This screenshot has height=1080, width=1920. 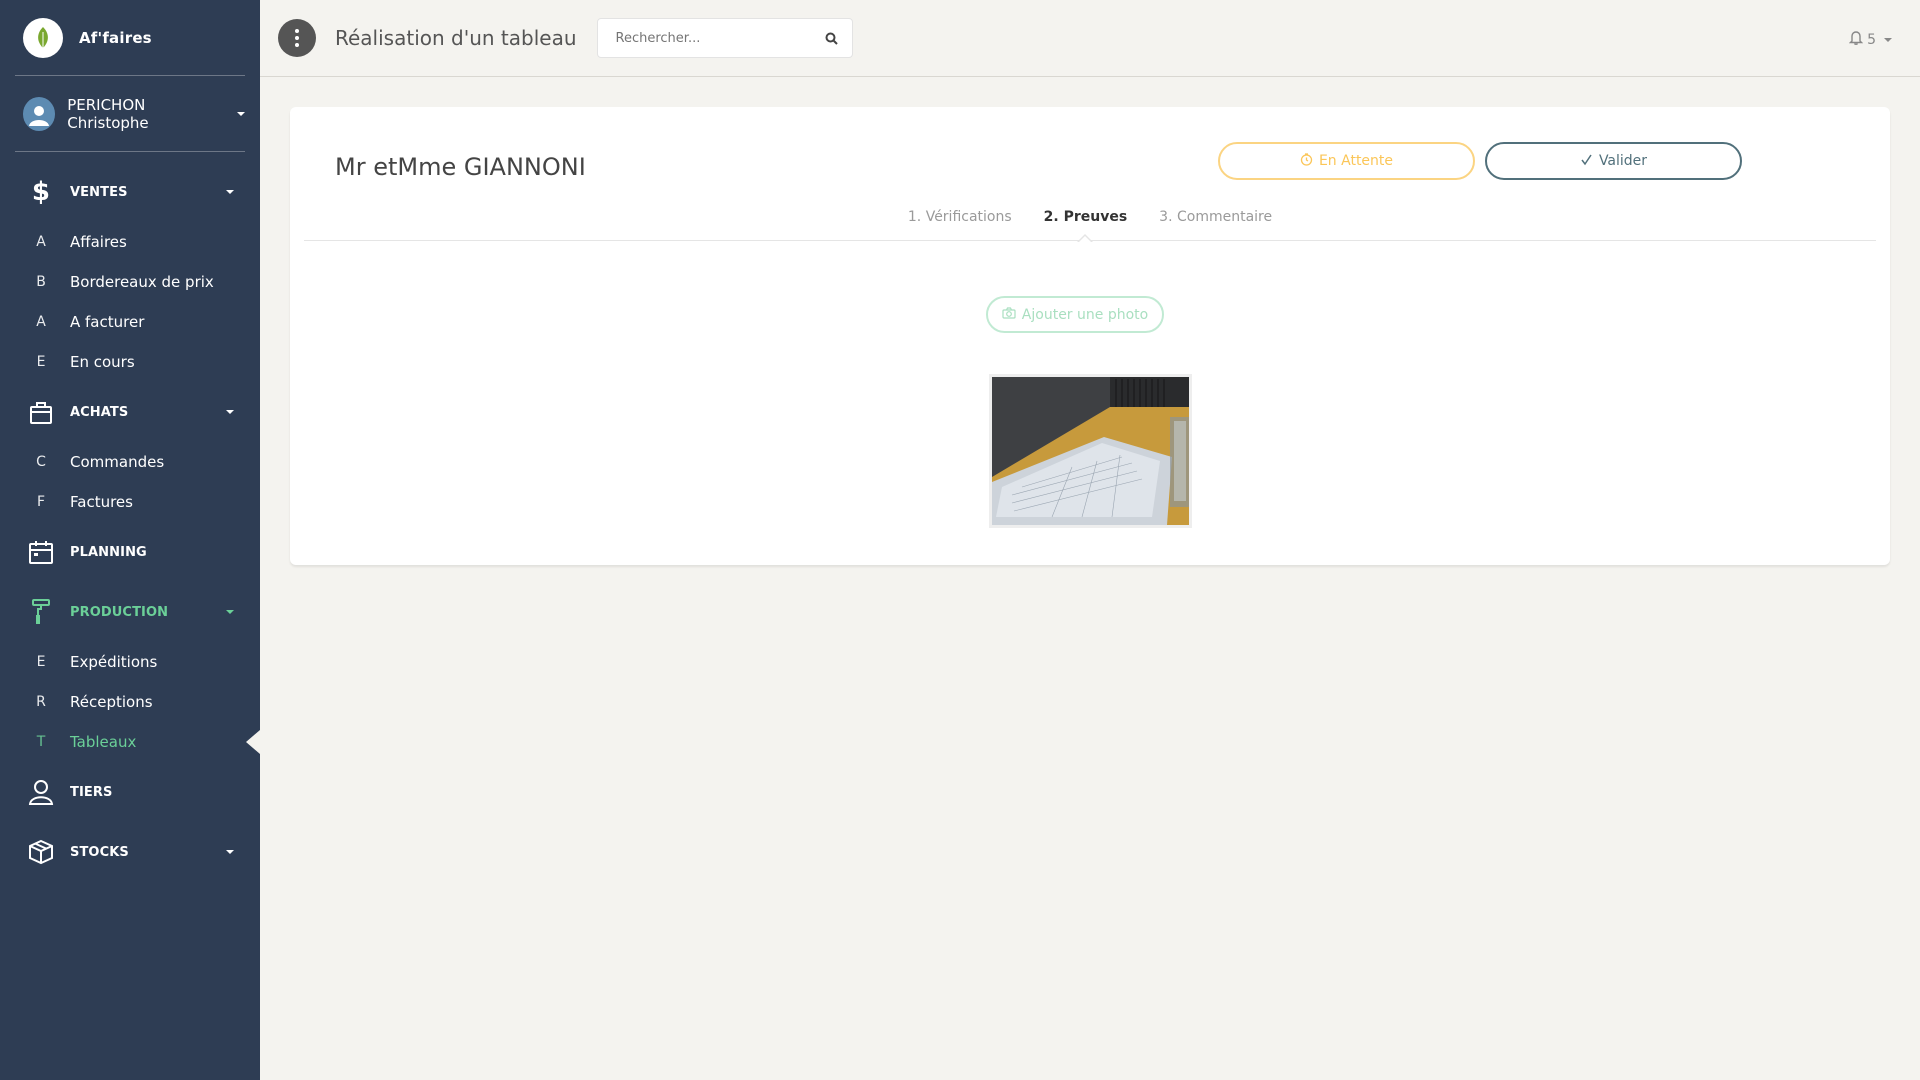 I want to click on nav-section-label: TIERS, so click(x=91, y=792).